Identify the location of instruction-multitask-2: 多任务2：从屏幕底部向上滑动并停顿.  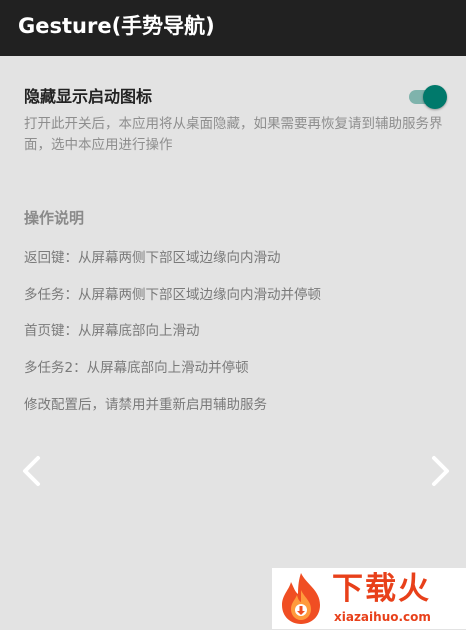
(136, 368).